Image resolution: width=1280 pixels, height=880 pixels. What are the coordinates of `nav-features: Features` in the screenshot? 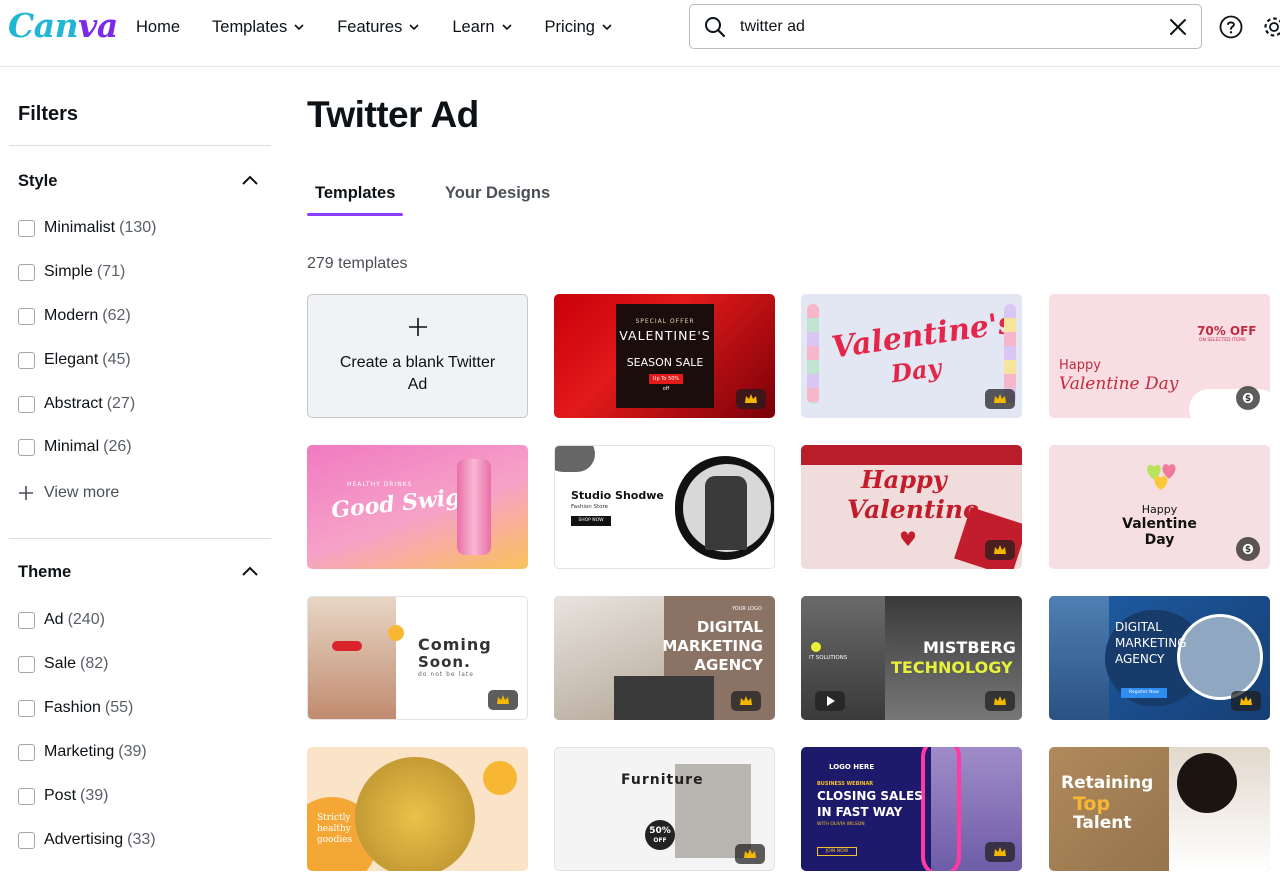 It's located at (378, 27).